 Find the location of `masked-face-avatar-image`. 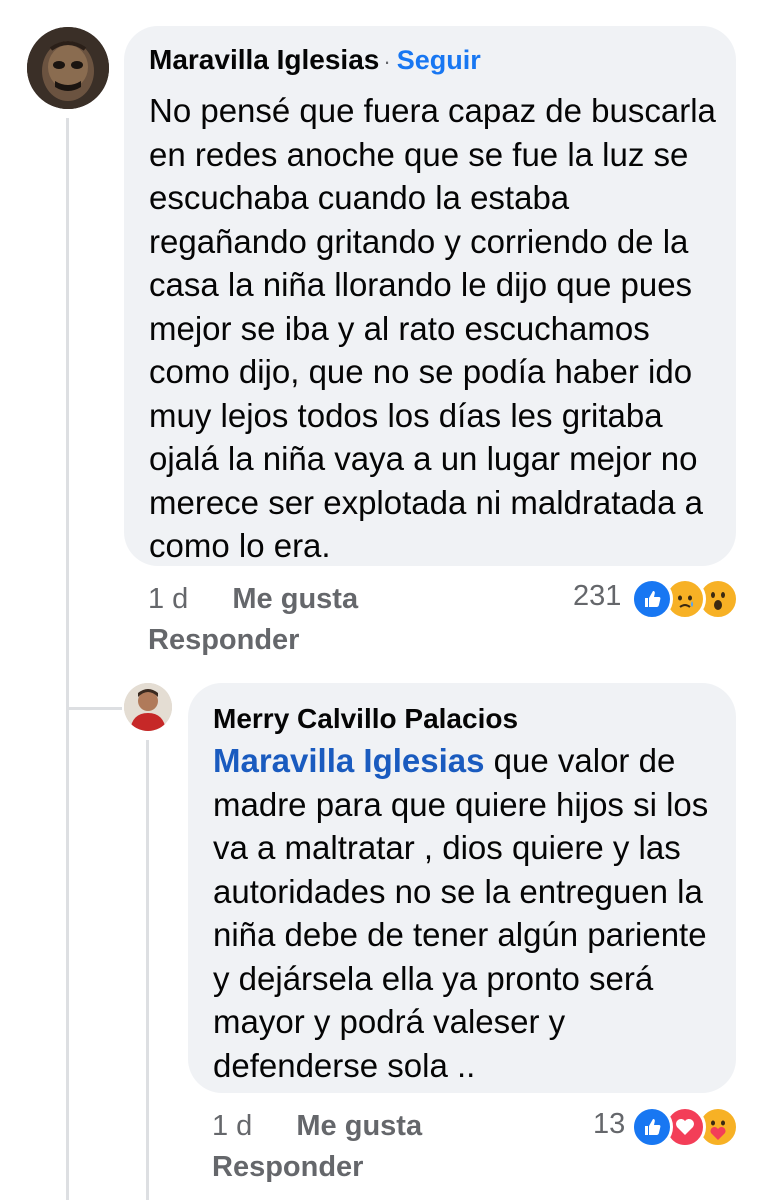

masked-face-avatar-image is located at coordinates (68, 68).